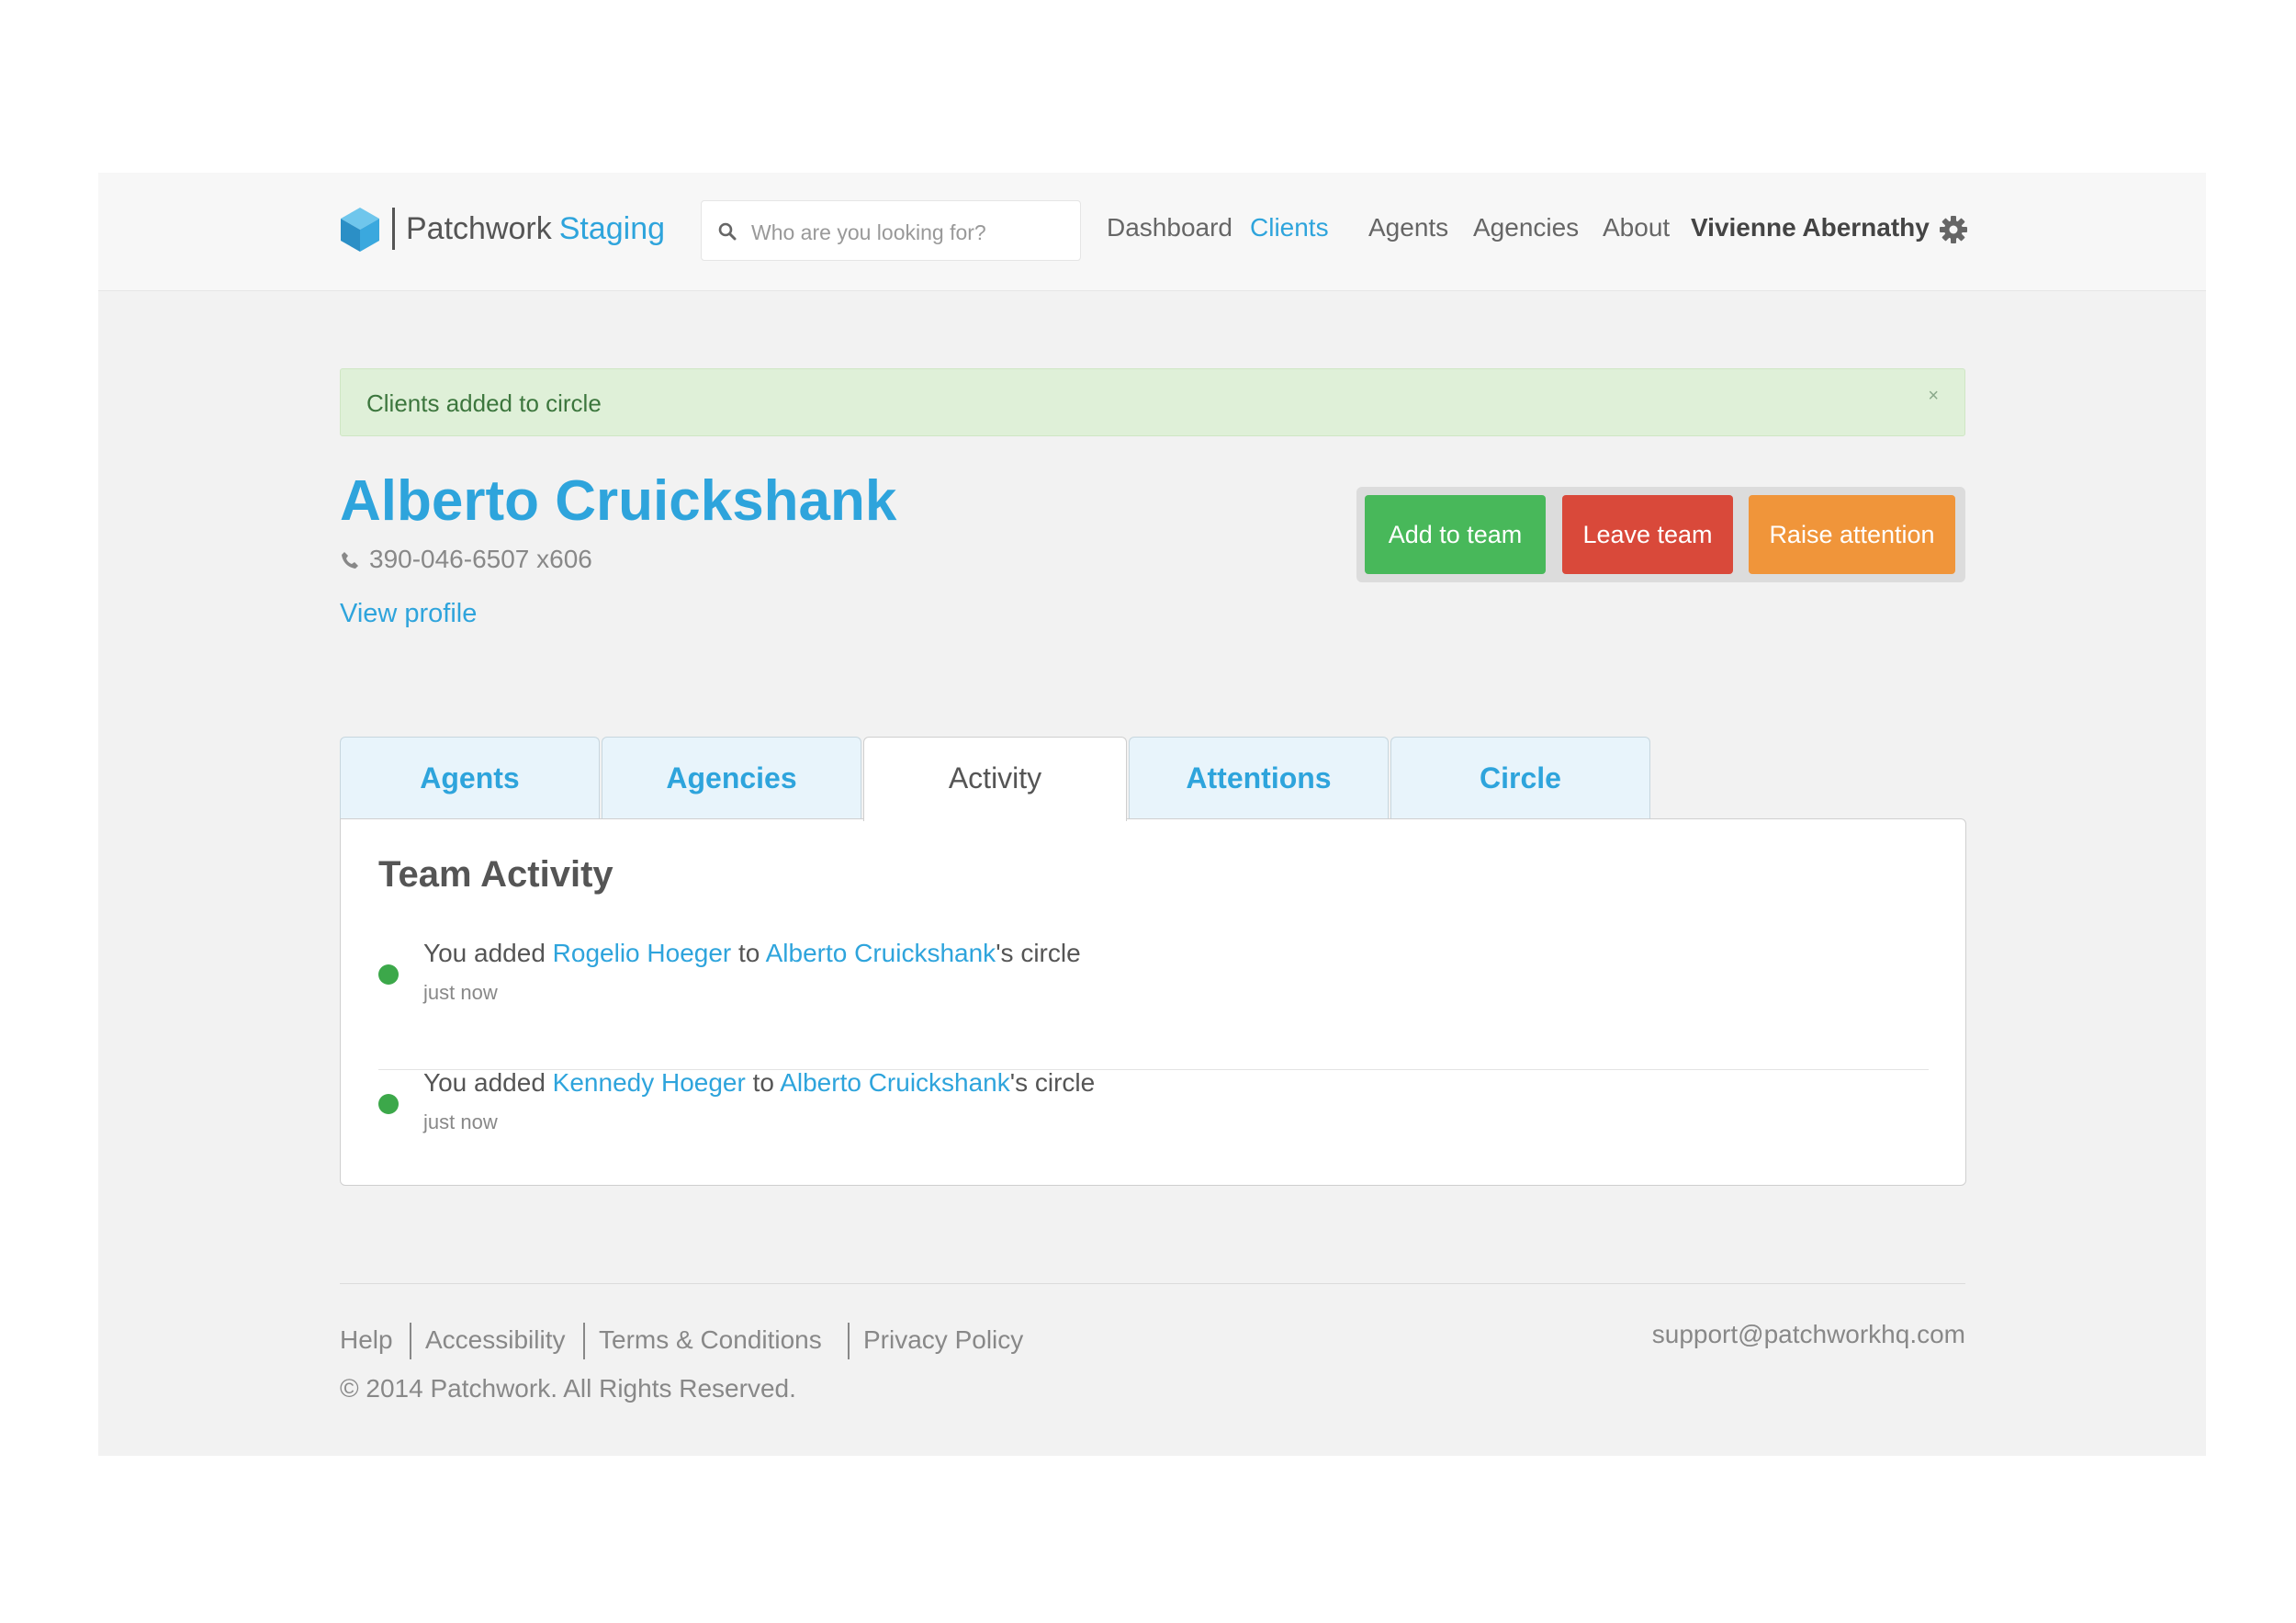  Describe the element at coordinates (643, 953) in the screenshot. I see `agent-link: Rogelio Hoeger` at that location.